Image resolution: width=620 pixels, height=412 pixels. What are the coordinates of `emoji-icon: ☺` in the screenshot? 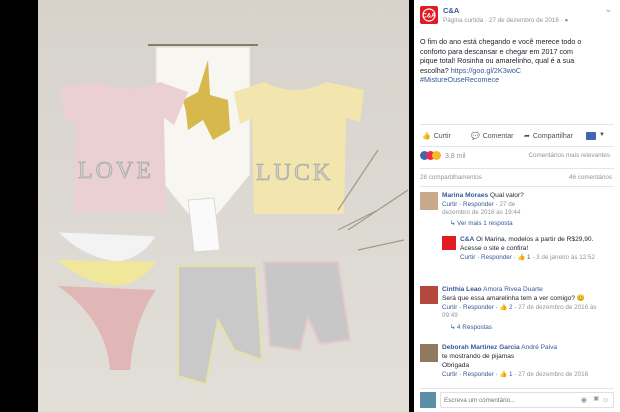 It's located at (605, 400).